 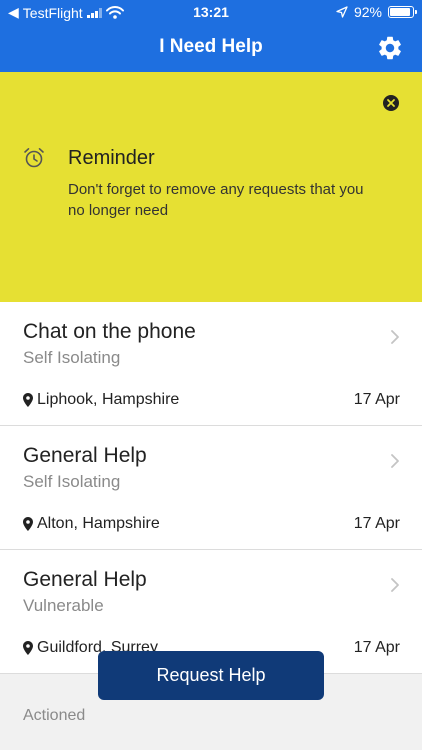 What do you see at coordinates (111, 158) in the screenshot?
I see `reminder-title: Reminder` at bounding box center [111, 158].